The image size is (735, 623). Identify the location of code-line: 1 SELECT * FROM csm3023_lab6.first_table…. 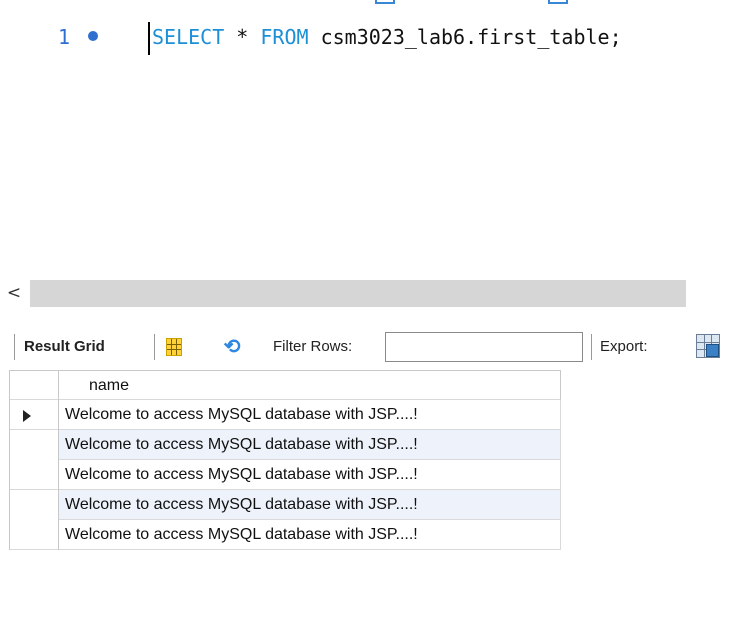
(367, 37).